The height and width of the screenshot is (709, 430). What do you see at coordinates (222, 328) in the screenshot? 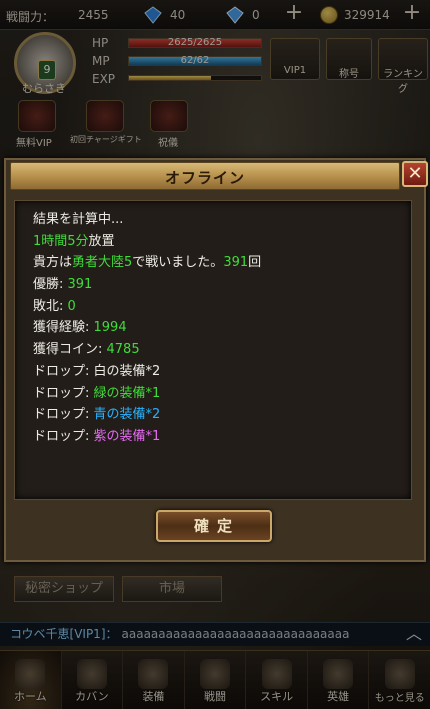
I see `exp-gained-line: 獲得経験: 1994` at bounding box center [222, 328].